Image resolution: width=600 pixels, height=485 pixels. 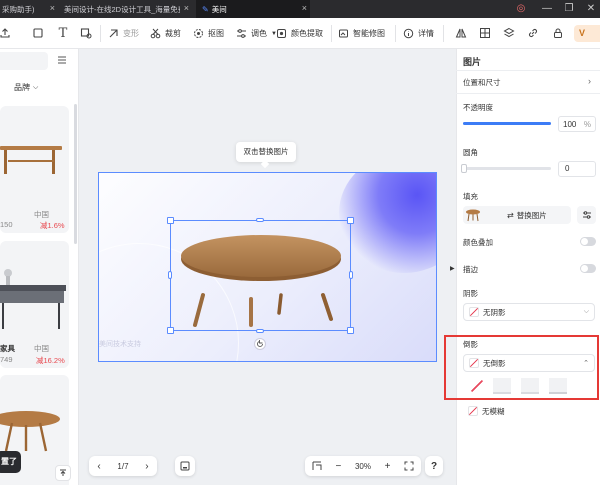 I want to click on tab-procurement: 采购助手) ×, so click(x=29, y=9).